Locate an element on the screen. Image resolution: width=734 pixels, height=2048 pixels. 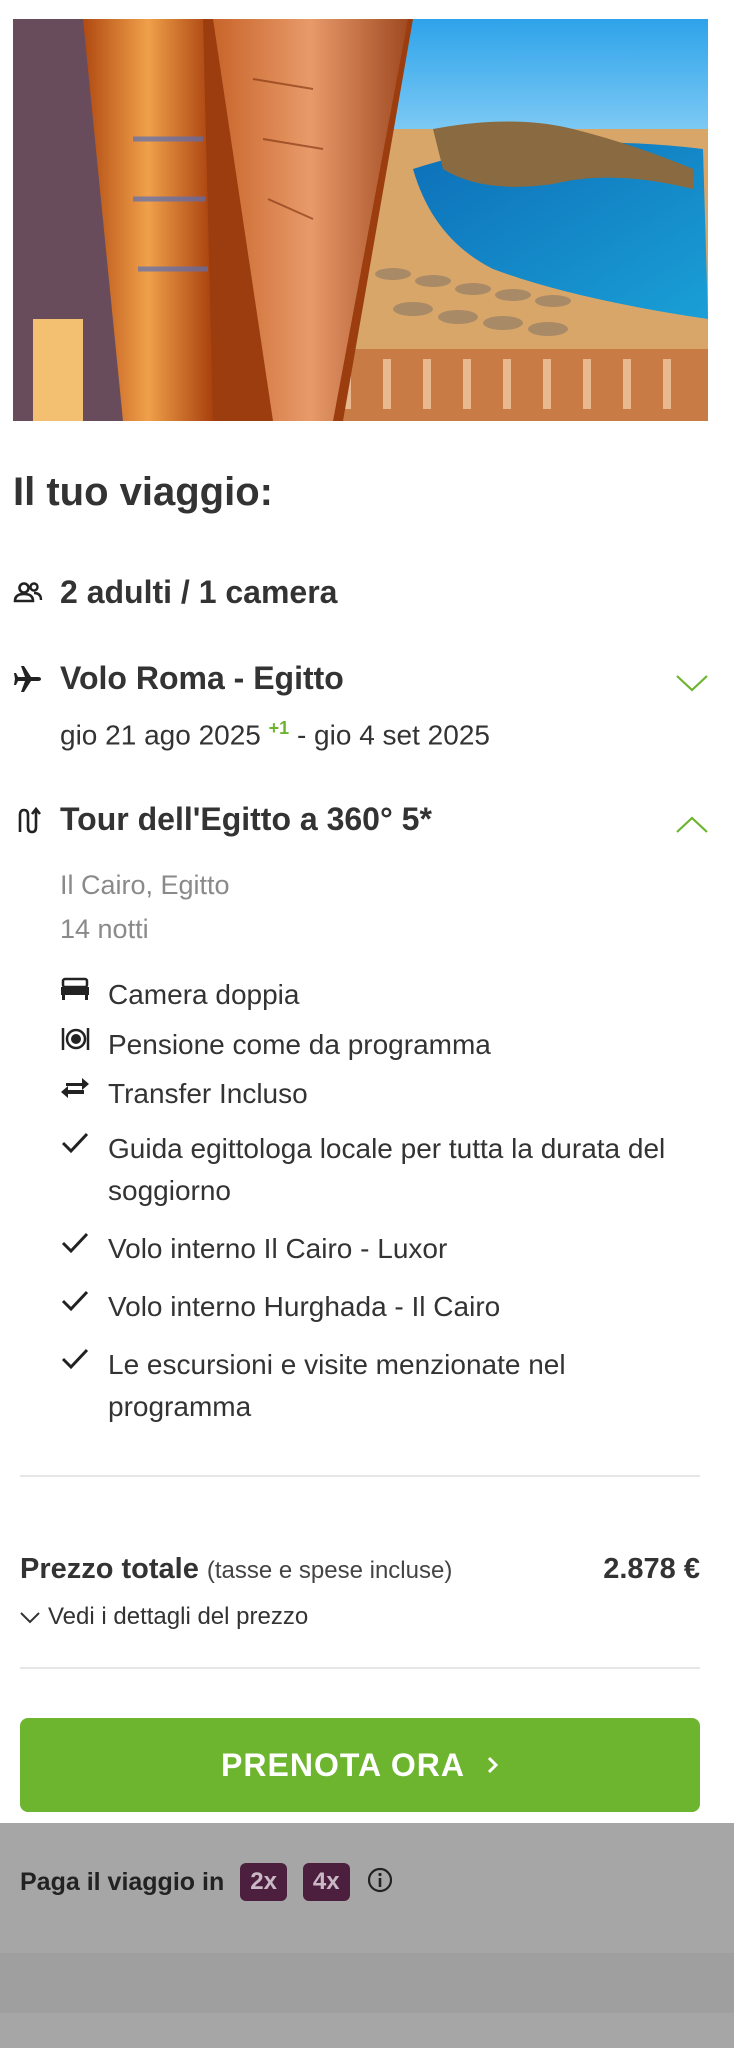
total-price-note: (tasse e spese incluse) is located at coordinates (329, 1570).